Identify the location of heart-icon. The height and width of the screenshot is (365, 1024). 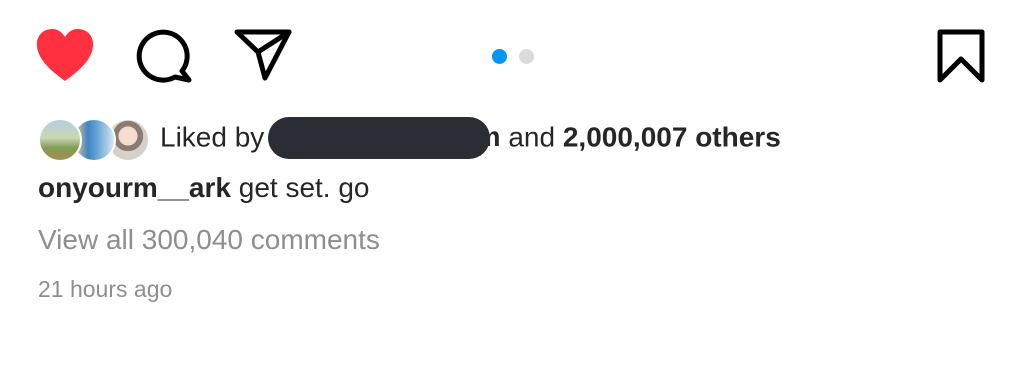
(65, 55).